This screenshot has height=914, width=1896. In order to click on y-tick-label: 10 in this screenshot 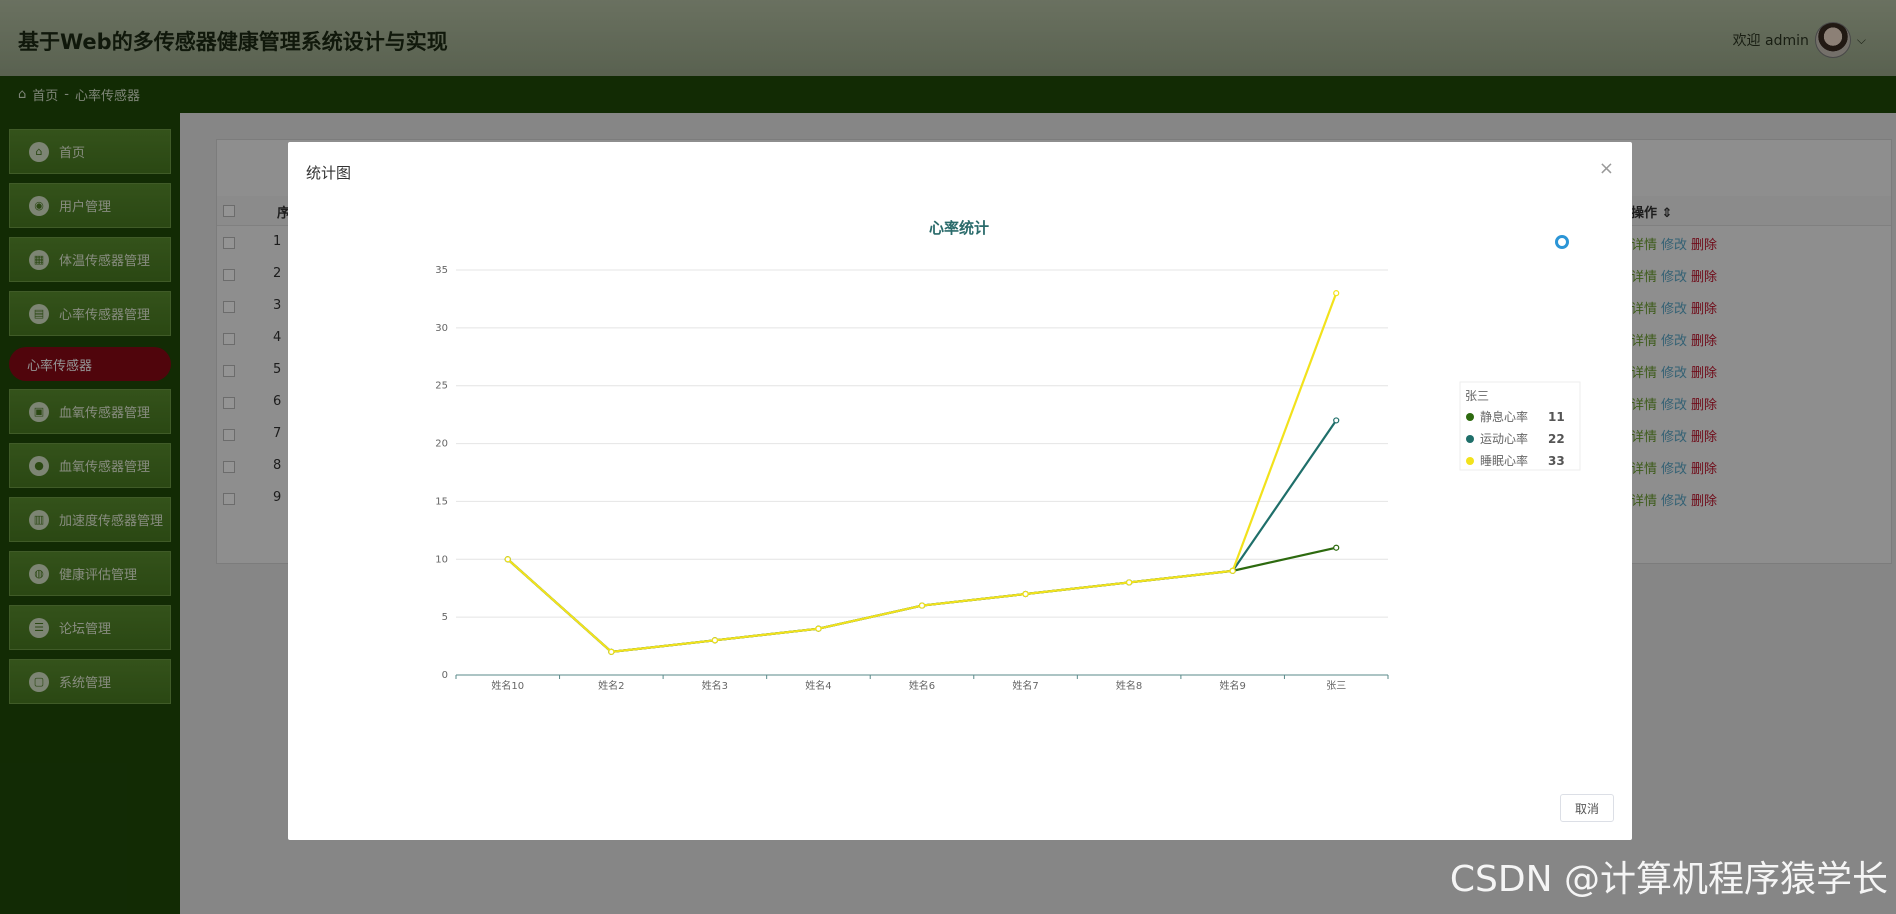, I will do `click(441, 559)`.